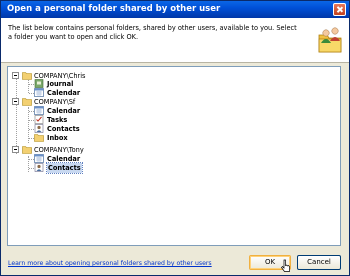 This screenshot has width=350, height=276. I want to click on tree-folder-contacts-selected: Contacts, so click(84, 168).